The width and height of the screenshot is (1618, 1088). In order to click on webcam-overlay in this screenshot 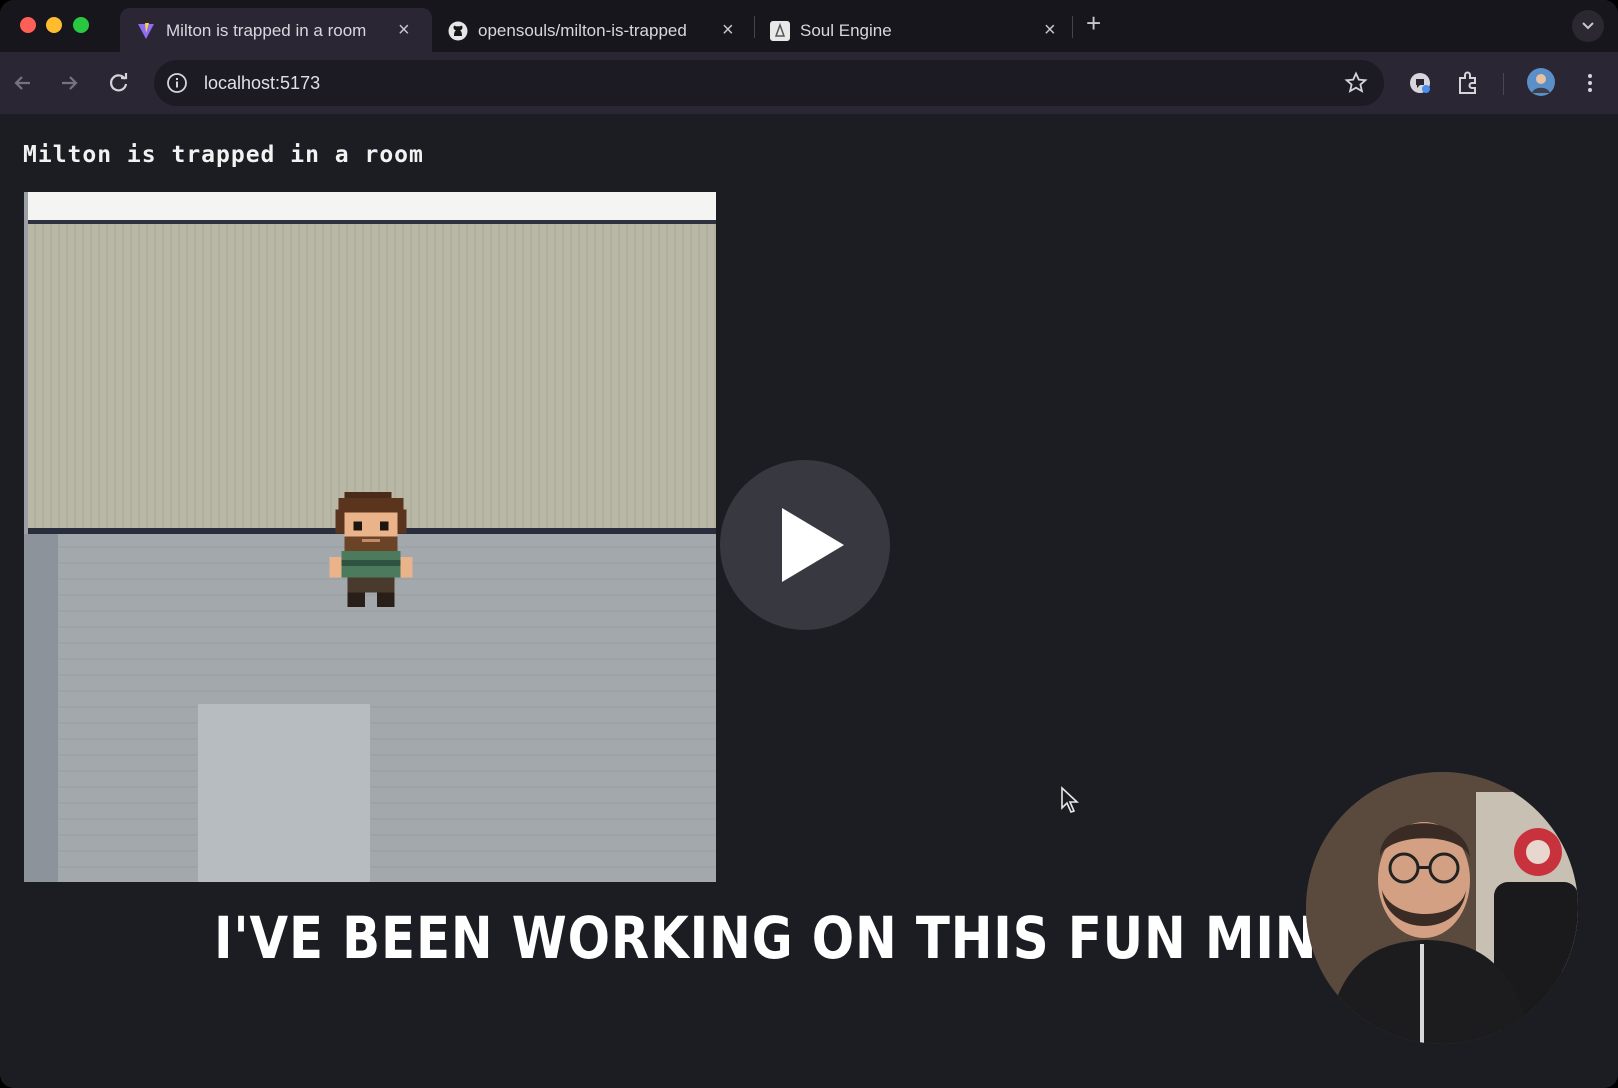, I will do `click(1442, 908)`.